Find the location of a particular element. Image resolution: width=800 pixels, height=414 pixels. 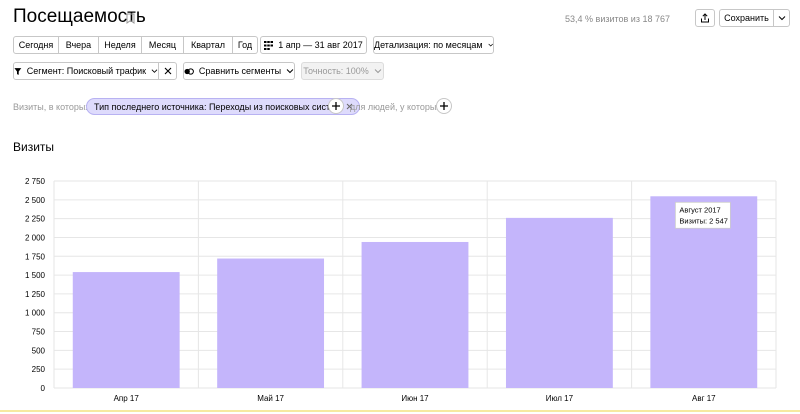

add-people-filter-button is located at coordinates (444, 106).